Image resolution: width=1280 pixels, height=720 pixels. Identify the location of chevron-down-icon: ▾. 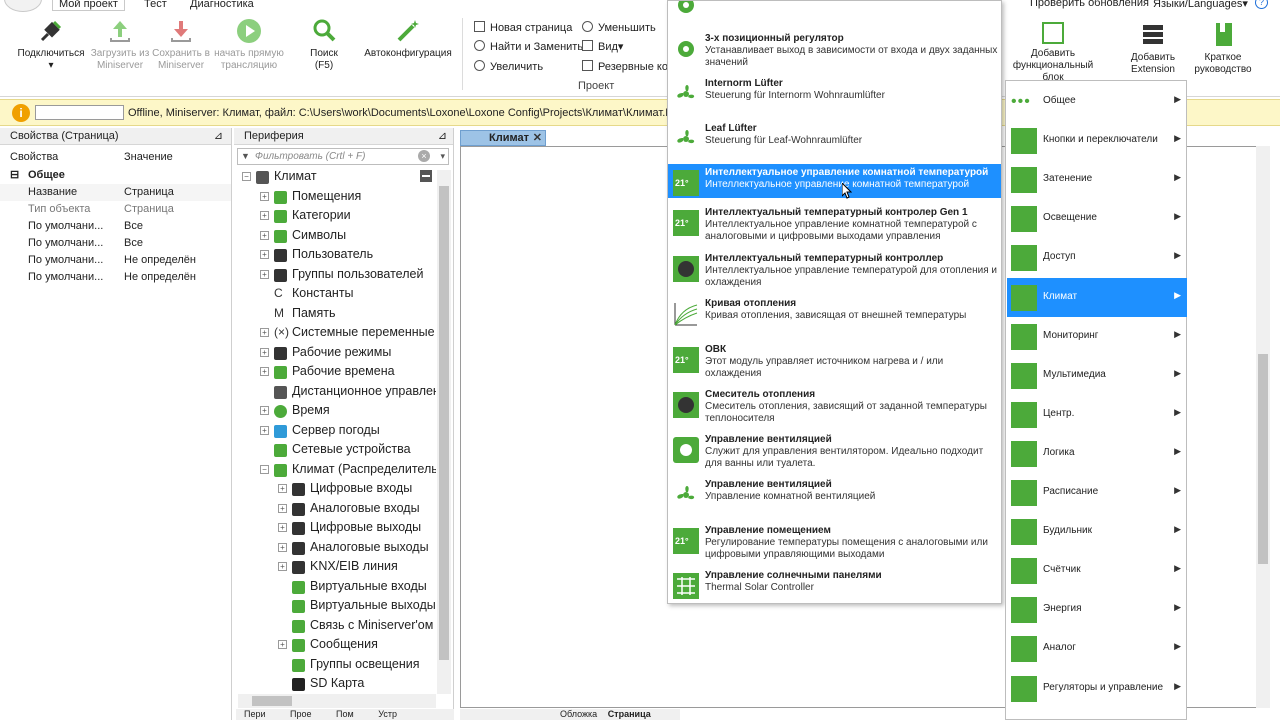
(442, 156).